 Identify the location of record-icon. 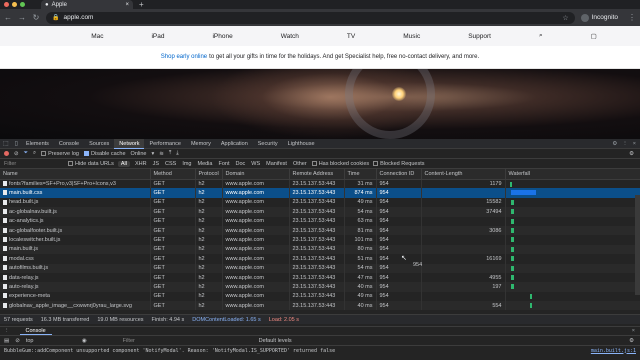
(6, 153).